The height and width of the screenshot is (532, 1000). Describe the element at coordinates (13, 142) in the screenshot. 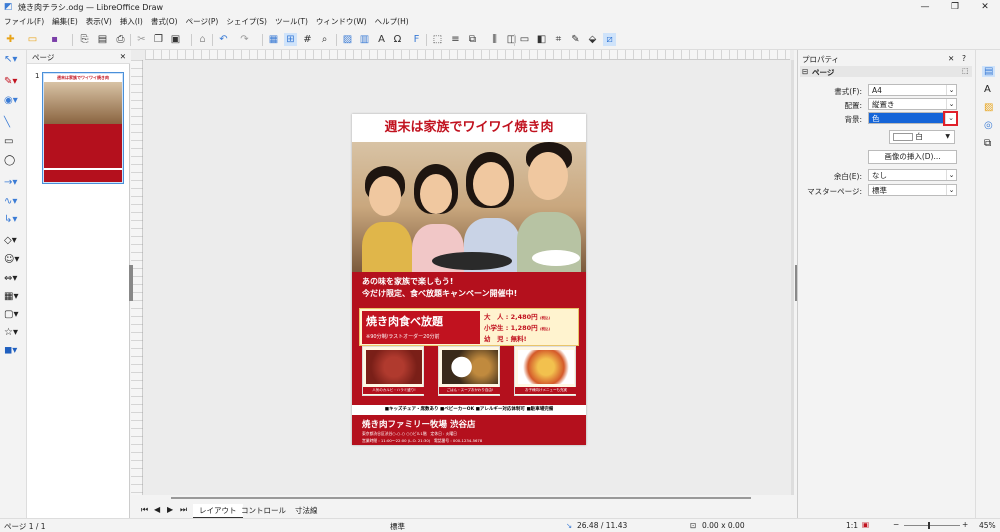

I see `rectangle-tool-icon: ▭` at that location.